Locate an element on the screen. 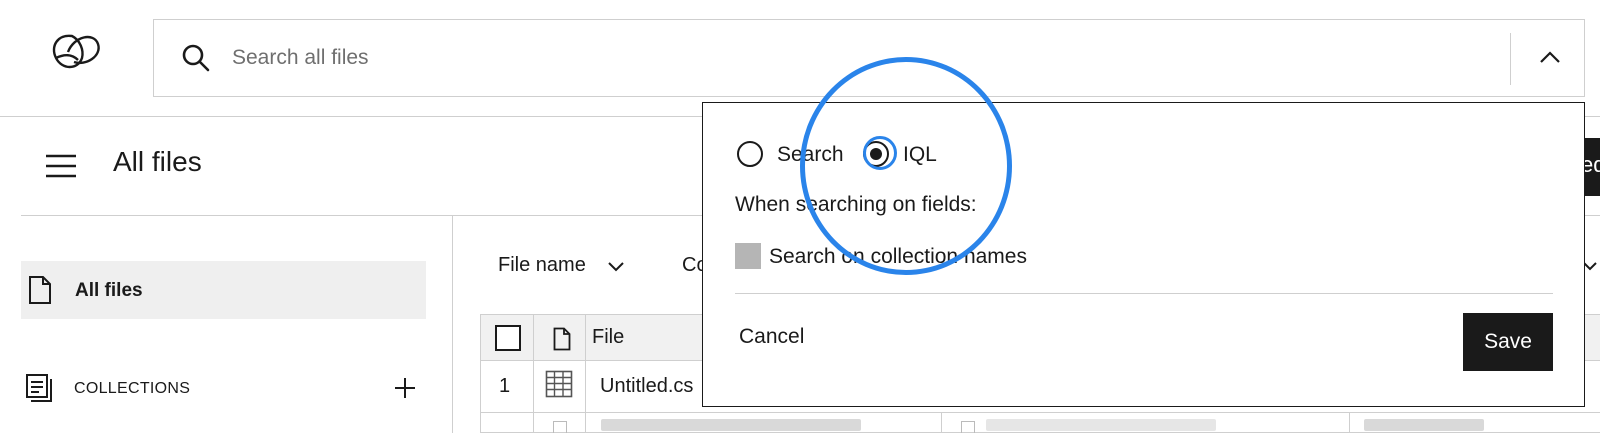  collections-heading: COLLECTIONS is located at coordinates (132, 388).